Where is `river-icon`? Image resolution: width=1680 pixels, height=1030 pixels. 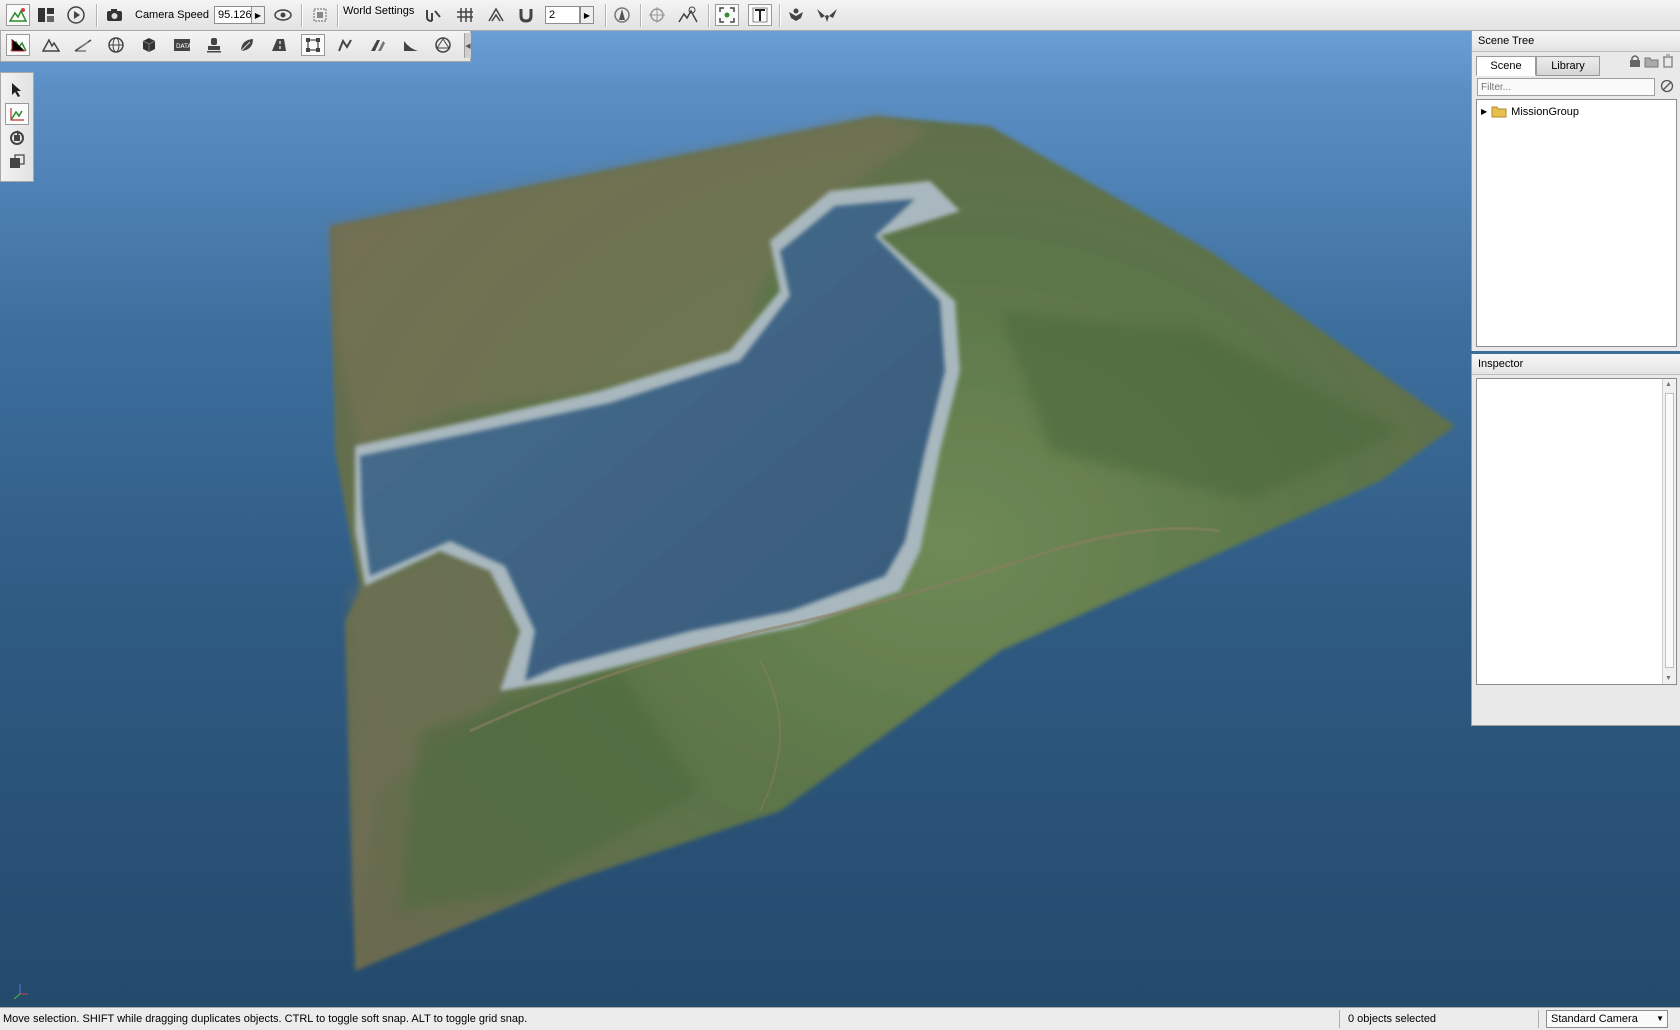
river-icon is located at coordinates (345, 45).